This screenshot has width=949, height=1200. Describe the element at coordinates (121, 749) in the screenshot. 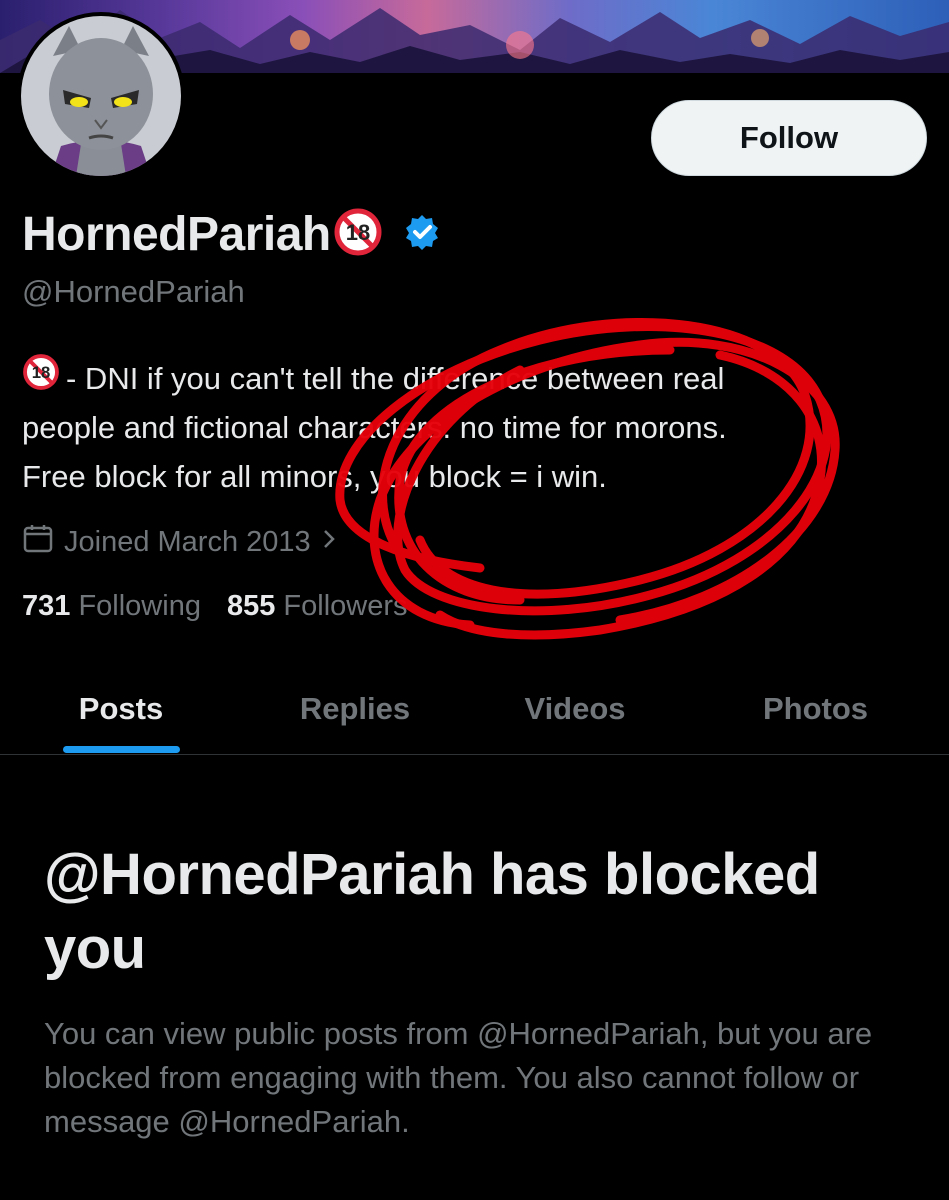

I see `active-tab-indicator` at that location.